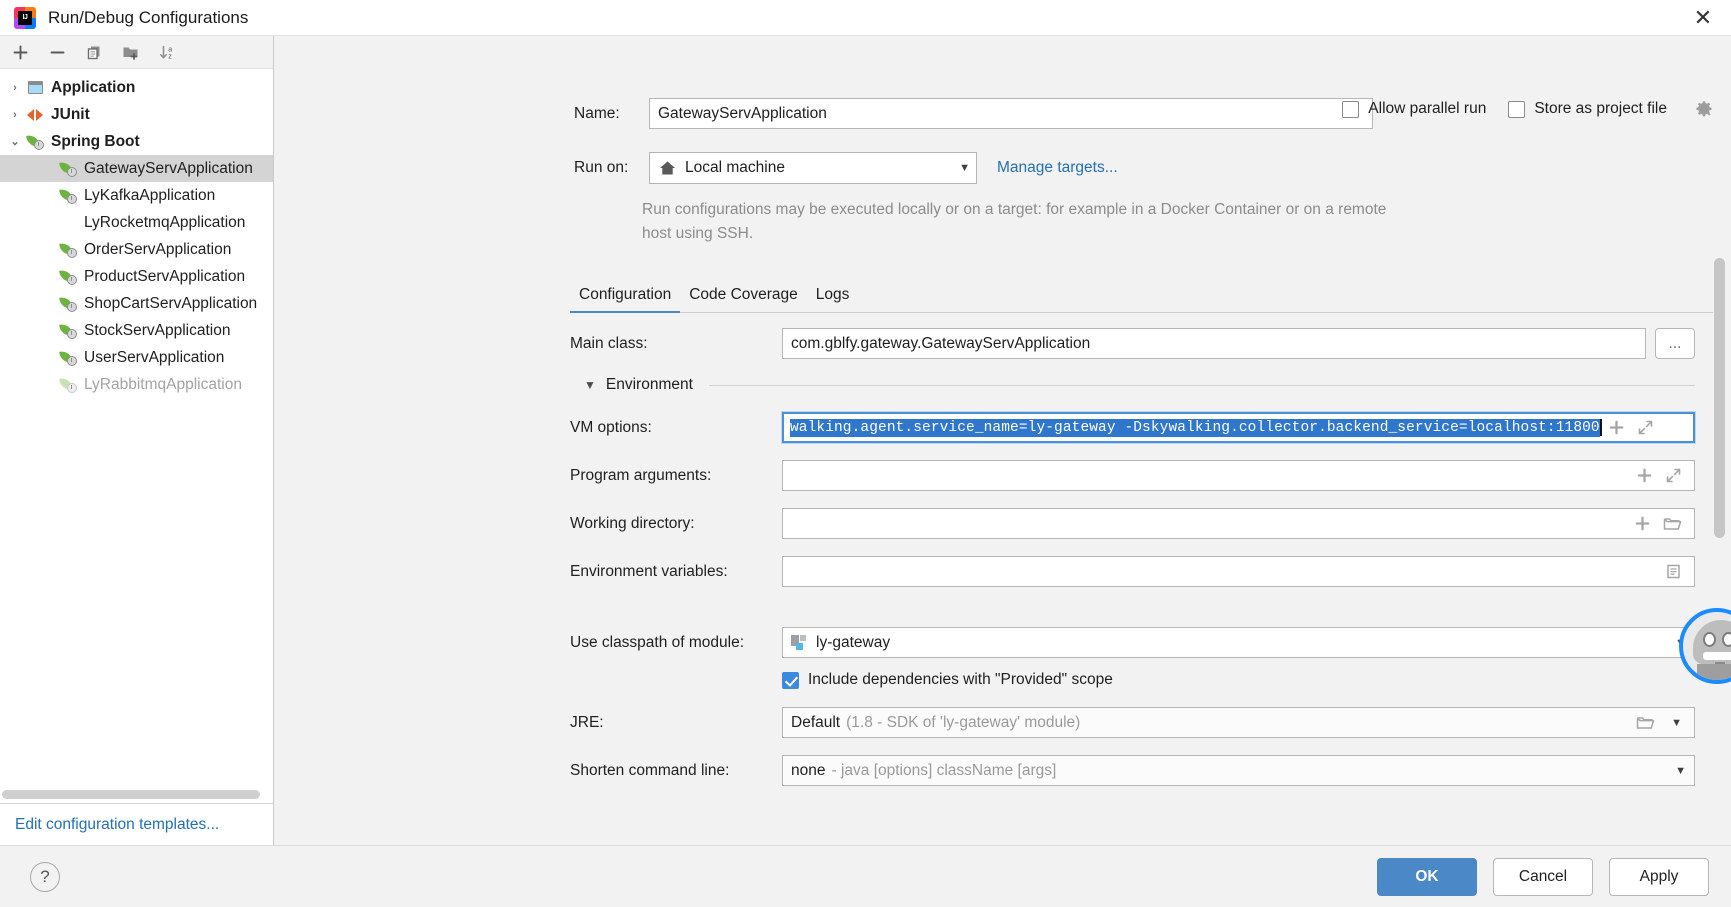 The image size is (1731, 907). Describe the element at coordinates (641, 475) in the screenshot. I see `program-arguments-label: Program arguments:` at that location.